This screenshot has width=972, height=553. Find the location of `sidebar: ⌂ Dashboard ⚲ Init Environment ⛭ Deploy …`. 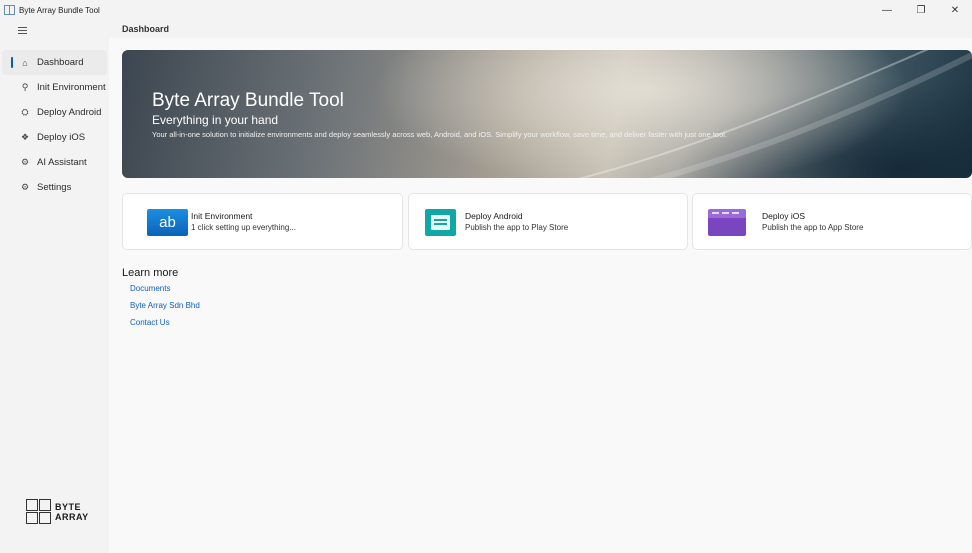

sidebar: ⌂ Dashboard ⚲ Init Environment ⛭ Deploy … is located at coordinates (54, 286).